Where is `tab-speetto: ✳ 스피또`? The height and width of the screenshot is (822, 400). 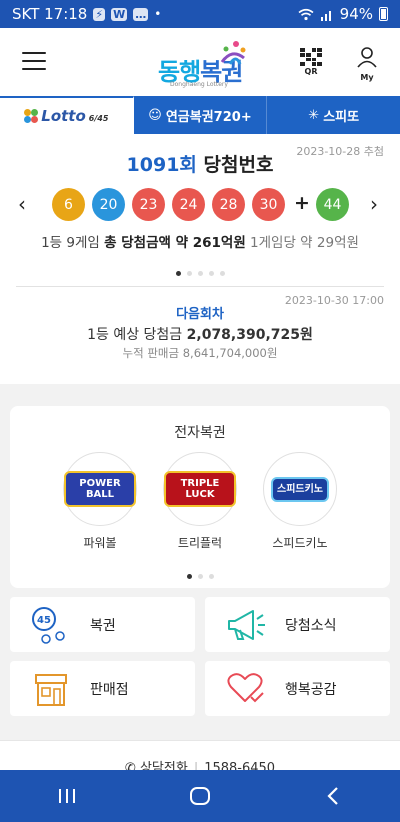
tab-speetto: ✳ 스피또 is located at coordinates (333, 115).